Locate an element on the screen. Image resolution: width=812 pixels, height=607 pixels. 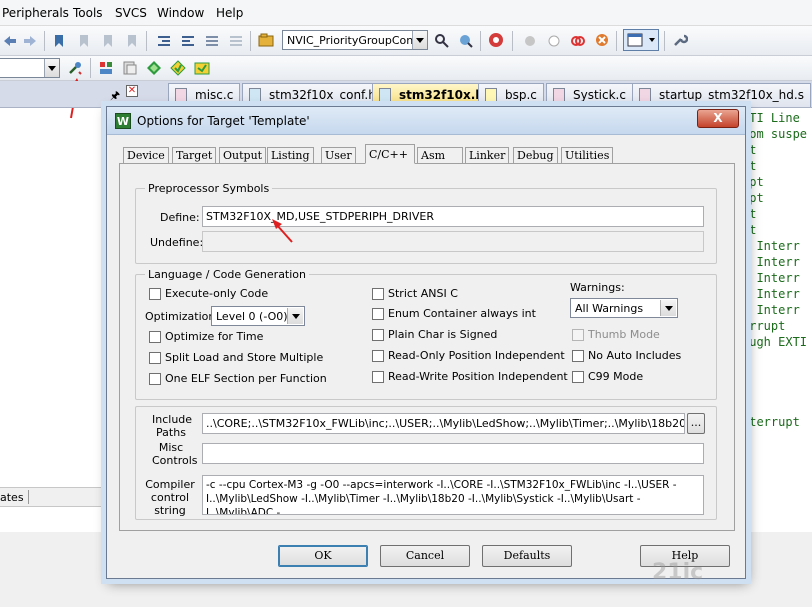
back-icon is located at coordinates (10, 41).